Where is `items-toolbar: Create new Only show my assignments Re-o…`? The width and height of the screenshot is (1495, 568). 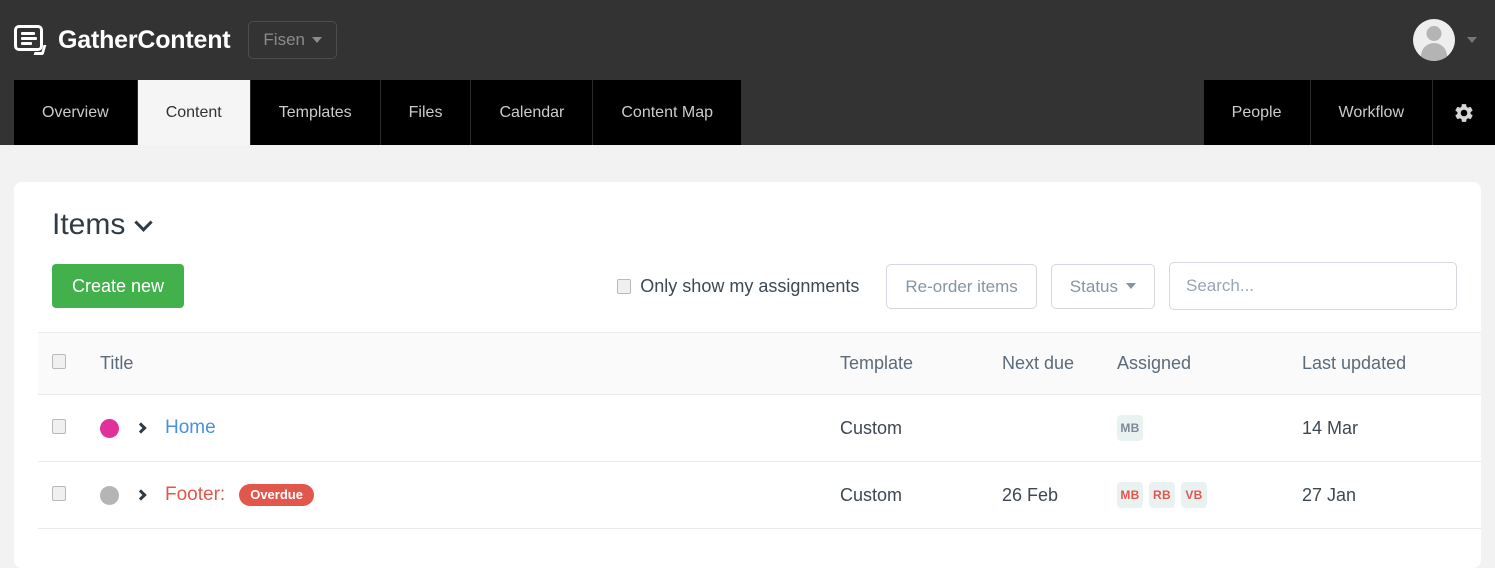
items-toolbar: Create new Only show my assignments Re-o… is located at coordinates (747, 275).